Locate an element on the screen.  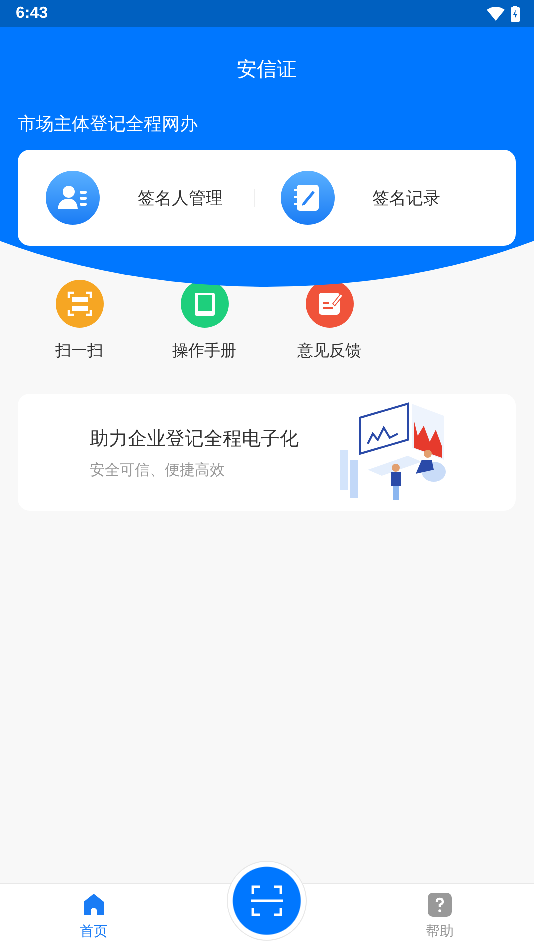
scan-icon is located at coordinates (267, 901).